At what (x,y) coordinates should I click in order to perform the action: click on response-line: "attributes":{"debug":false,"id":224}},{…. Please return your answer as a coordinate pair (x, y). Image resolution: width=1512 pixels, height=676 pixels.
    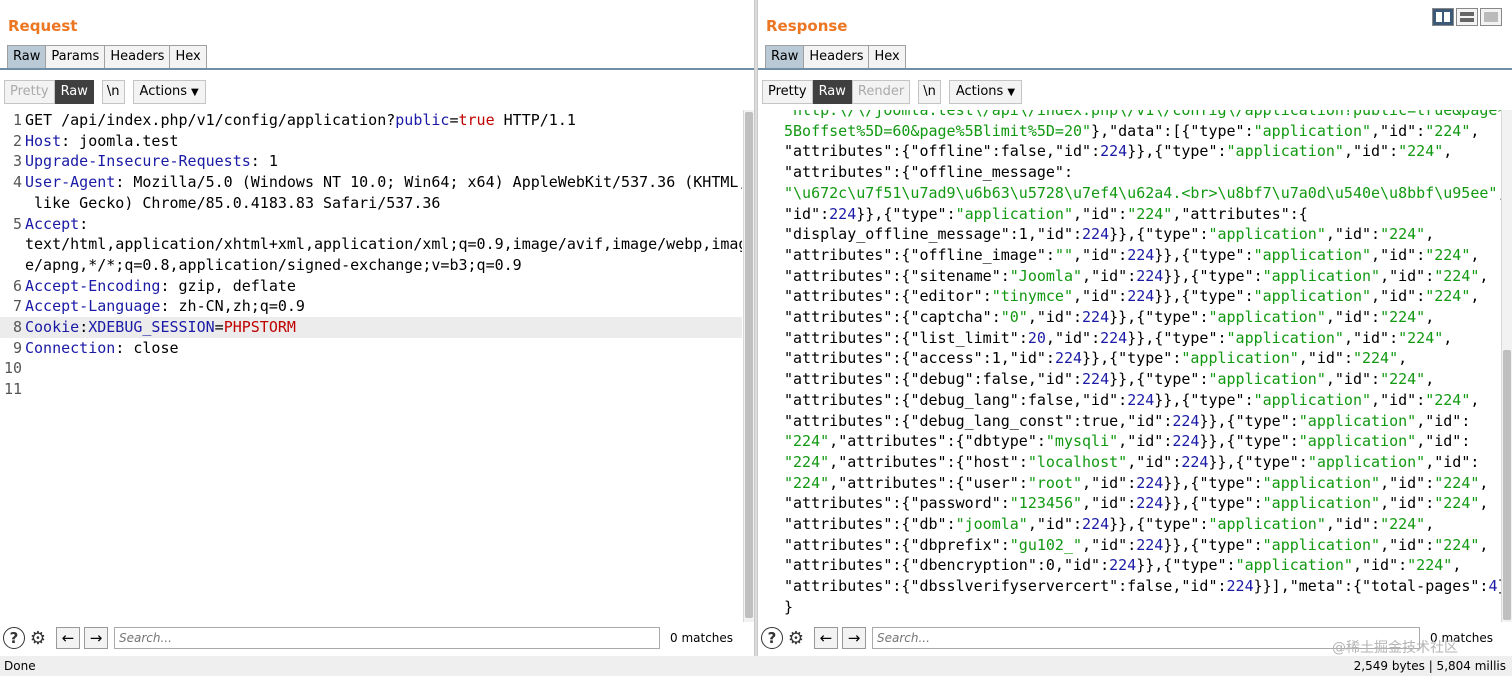
    Looking at the image, I should click on (1109, 379).